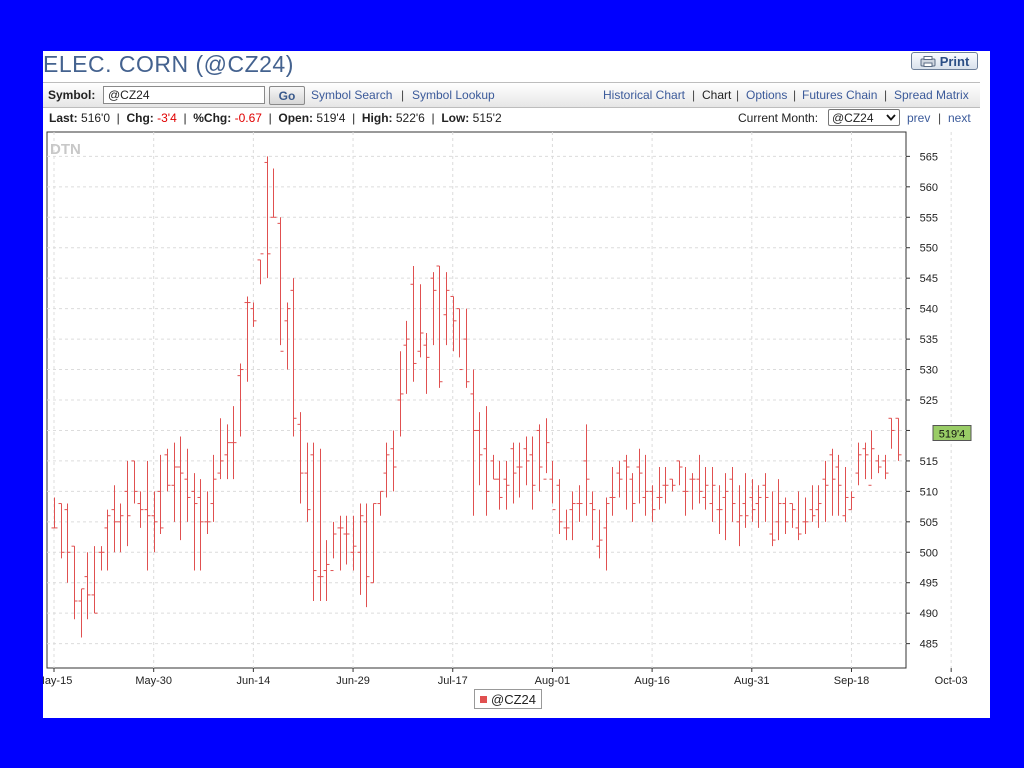 The width and height of the screenshot is (1024, 768). I want to click on last-value: 516'0, so click(96, 118).